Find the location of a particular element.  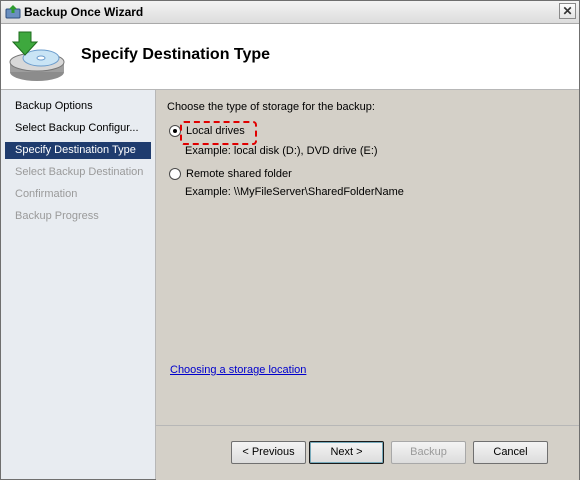

step-specify-destination-type: Specify Destination Type is located at coordinates (78, 150).